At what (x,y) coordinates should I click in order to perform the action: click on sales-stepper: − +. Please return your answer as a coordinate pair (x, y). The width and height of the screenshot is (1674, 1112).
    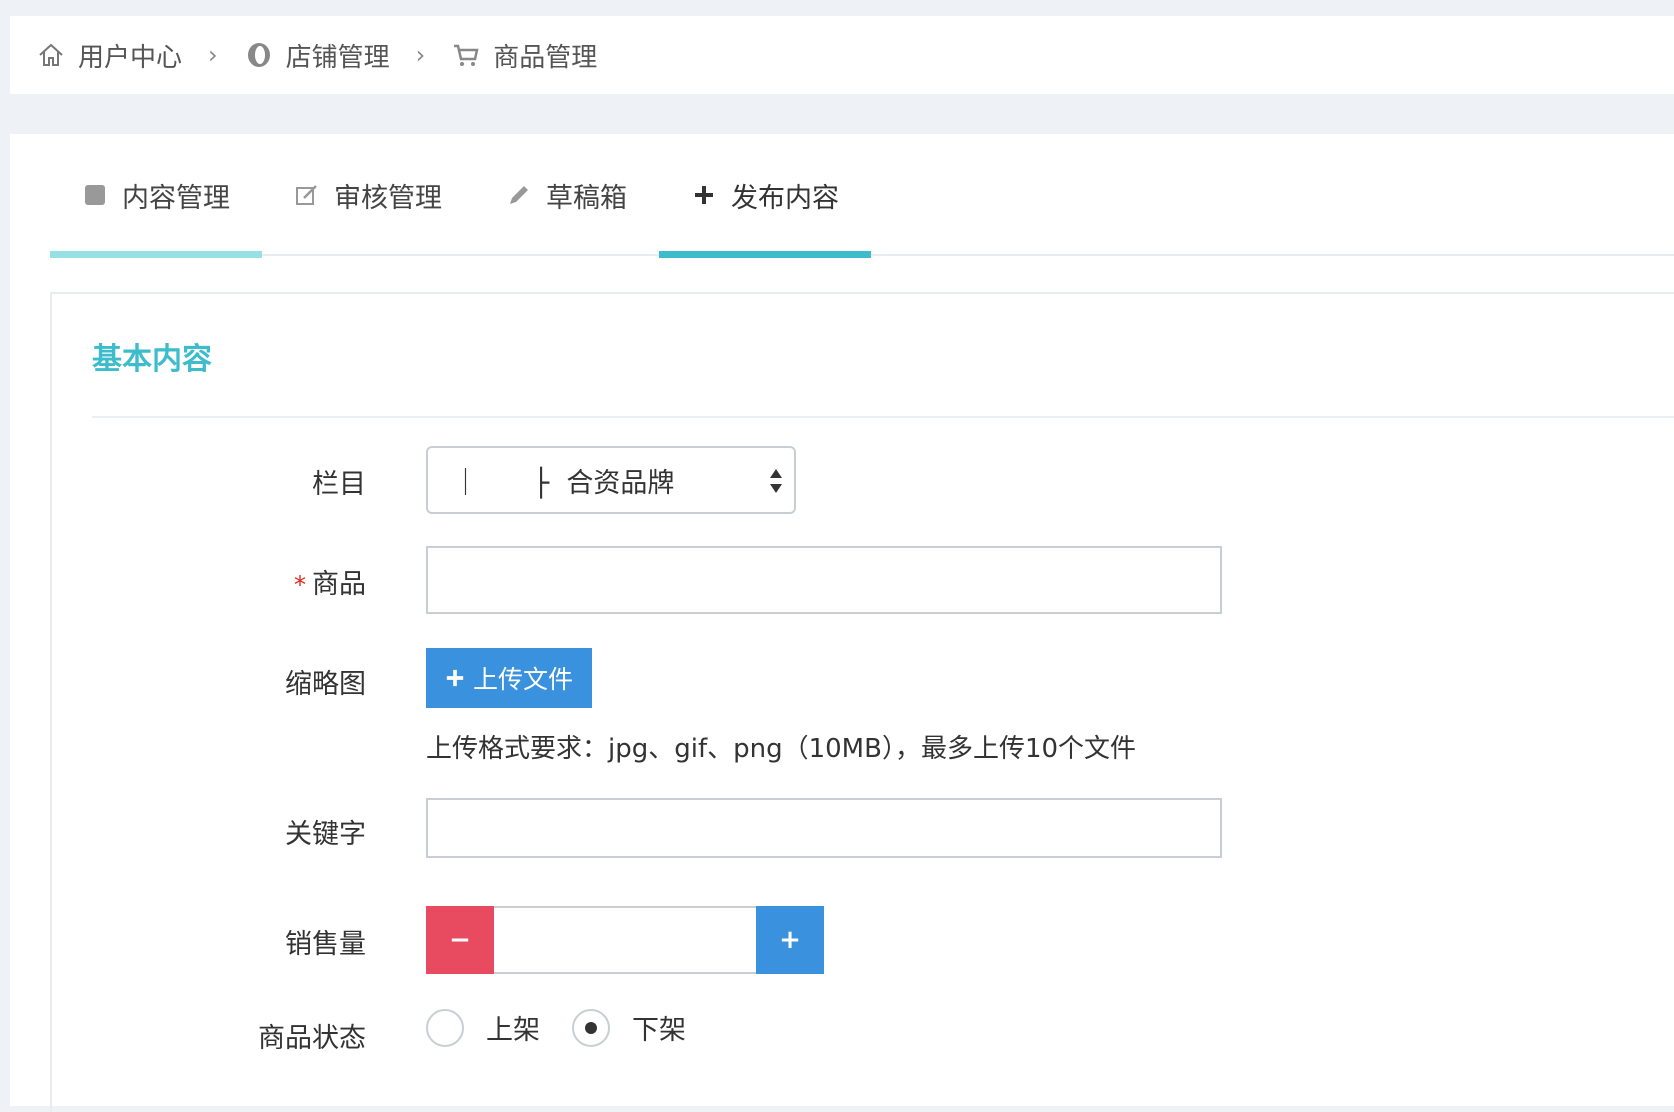
    Looking at the image, I should click on (625, 940).